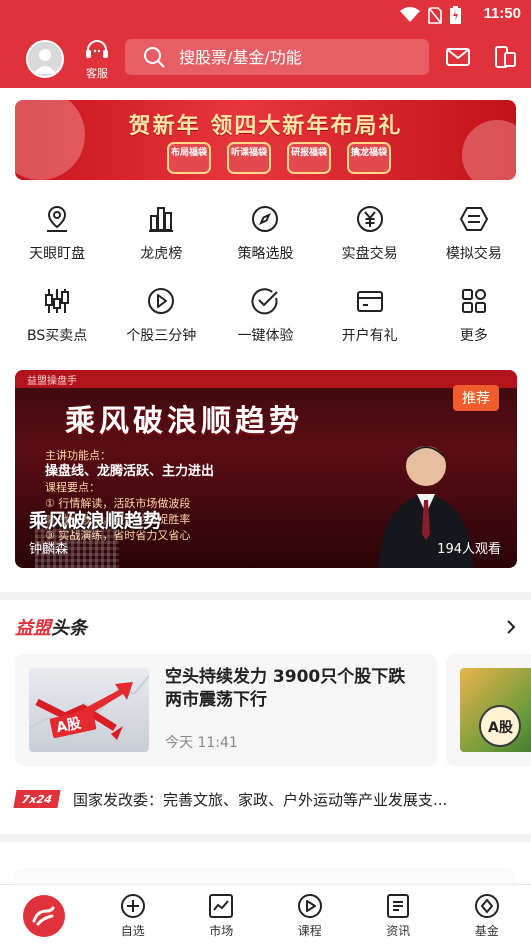  Describe the element at coordinates (97, 60) in the screenshot. I see `customer-service-button: 客服` at that location.